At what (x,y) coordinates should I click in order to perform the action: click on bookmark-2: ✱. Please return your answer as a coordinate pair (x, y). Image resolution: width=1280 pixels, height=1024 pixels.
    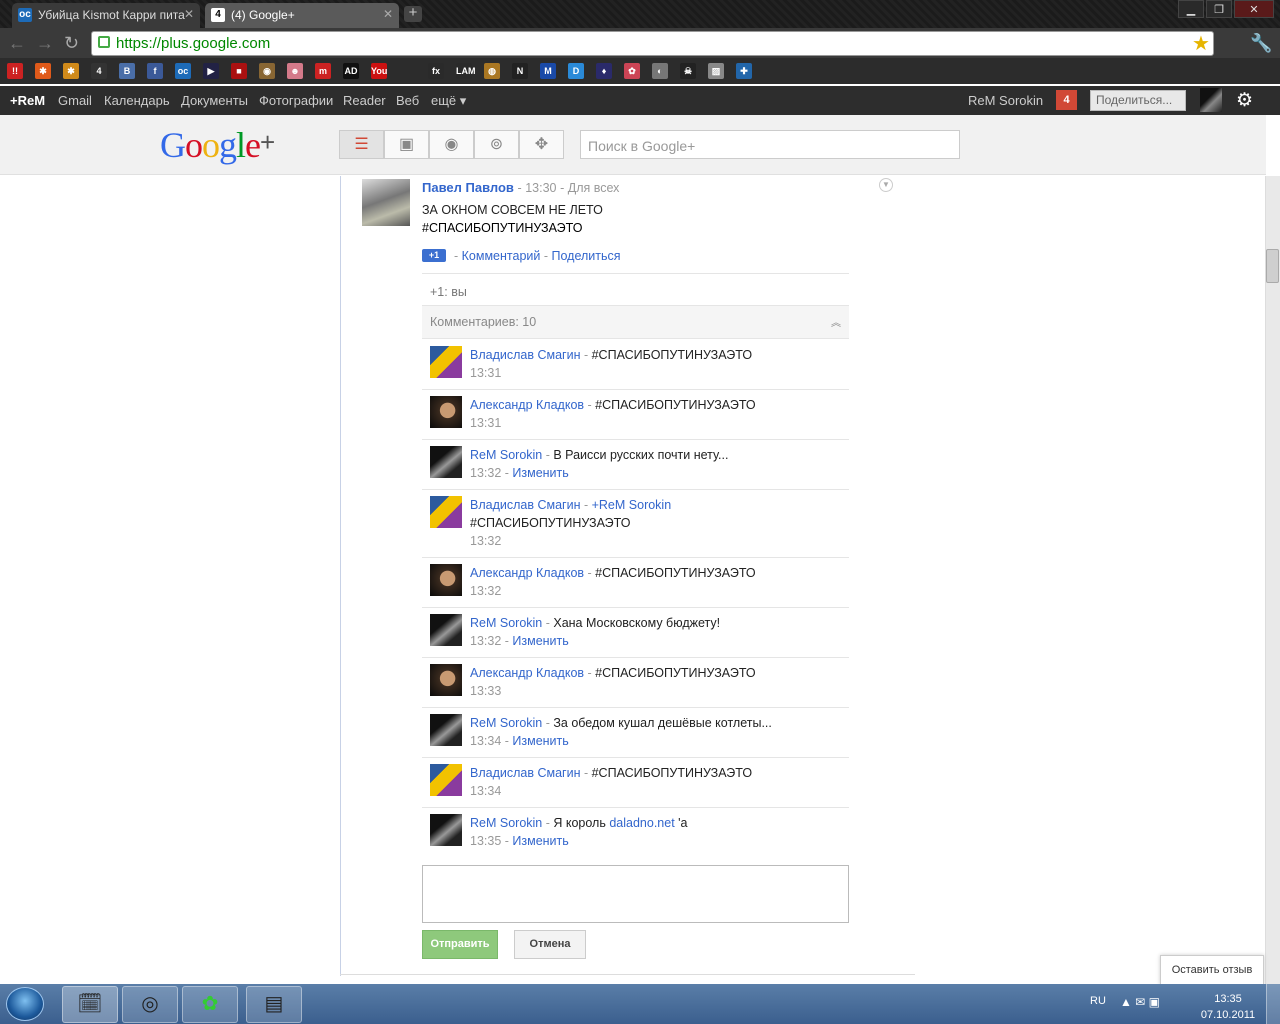
    Looking at the image, I should click on (71, 71).